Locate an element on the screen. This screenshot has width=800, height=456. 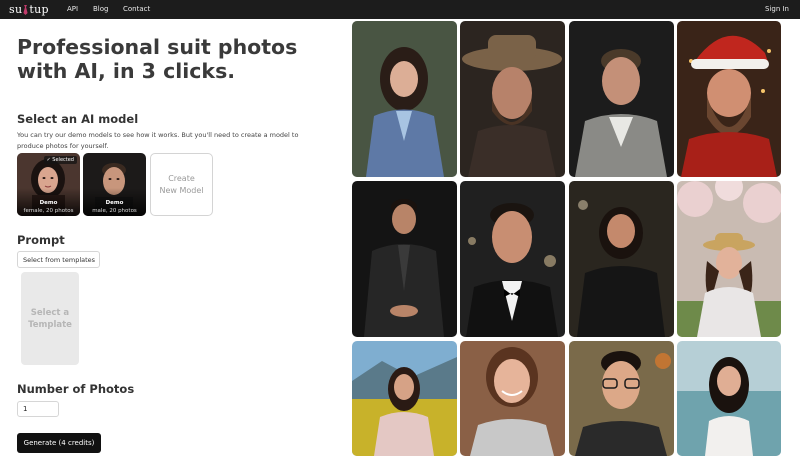
logo-text-left: su is located at coordinates (16, 9).